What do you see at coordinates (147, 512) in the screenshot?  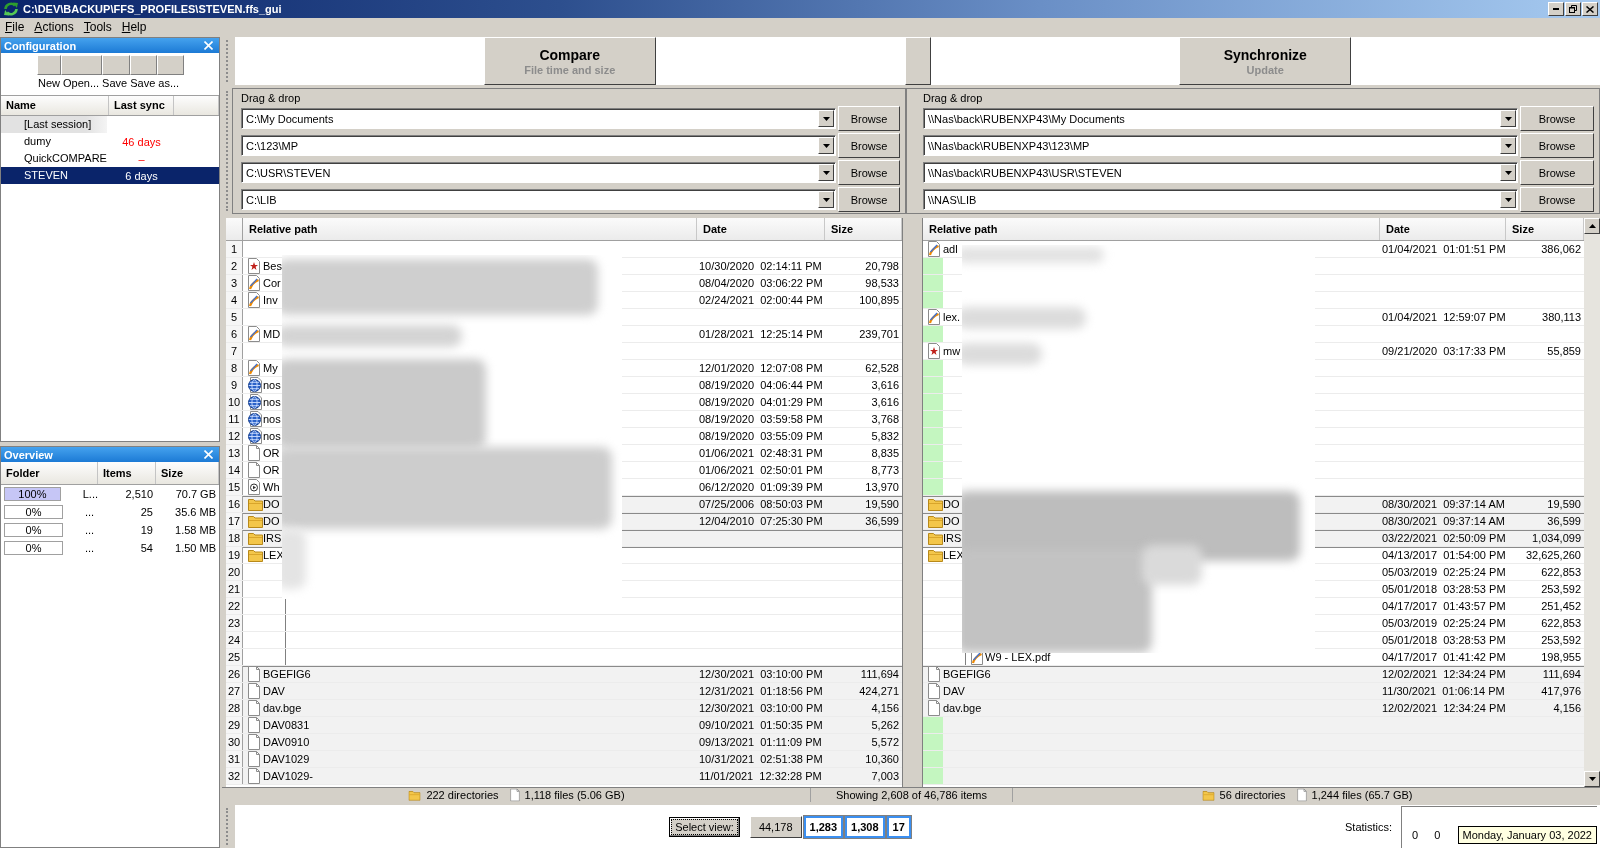 I see `item-count: 25` at bounding box center [147, 512].